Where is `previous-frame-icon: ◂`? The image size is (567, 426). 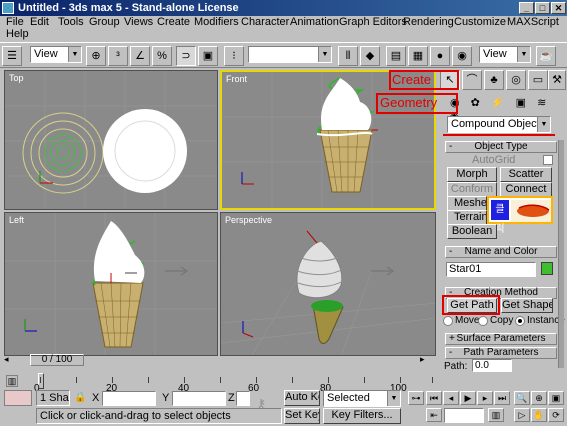 previous-frame-icon: ◂ is located at coordinates (451, 398).